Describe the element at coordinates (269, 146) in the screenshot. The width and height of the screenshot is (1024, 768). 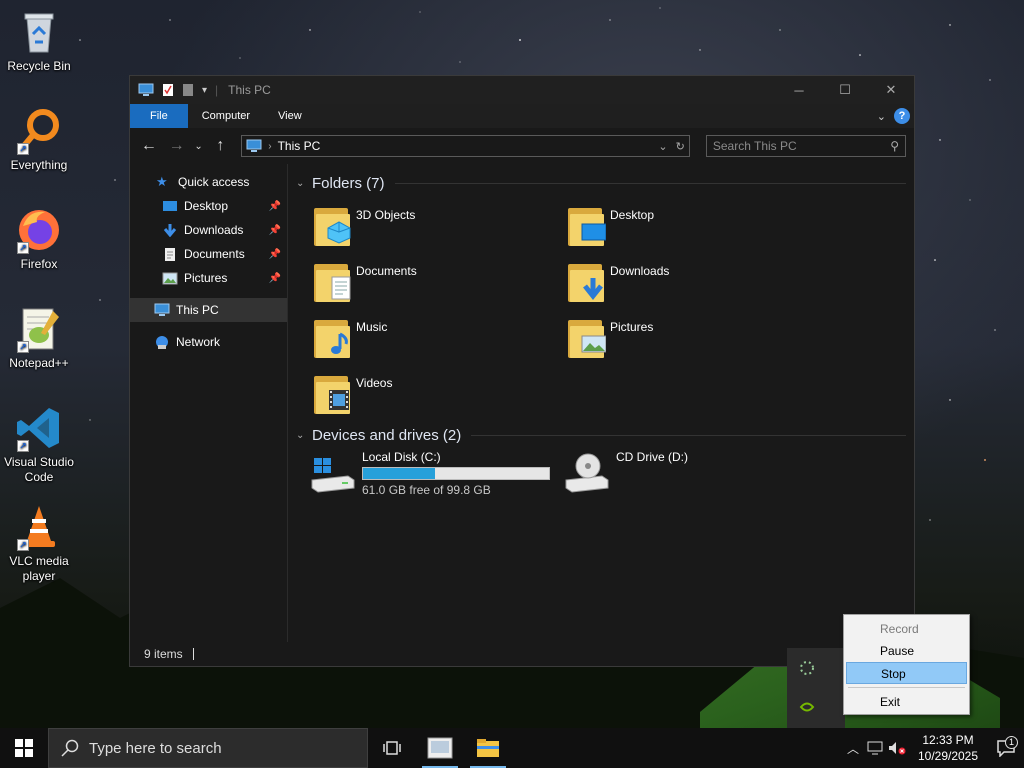
I see `breadcrumb-chevron-icon: ›` at that location.